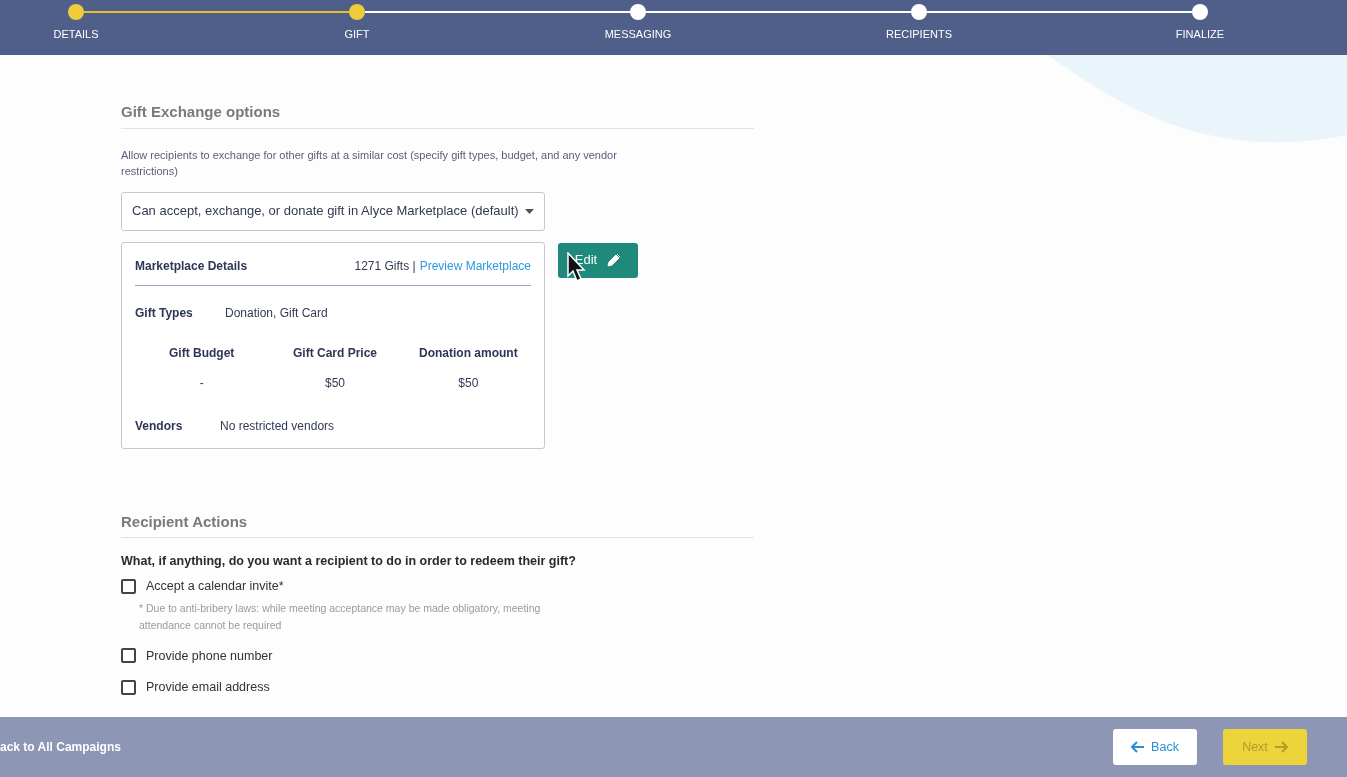 This screenshot has width=1347, height=777. What do you see at coordinates (202, 353) in the screenshot?
I see `price-label: Gift Budget` at bounding box center [202, 353].